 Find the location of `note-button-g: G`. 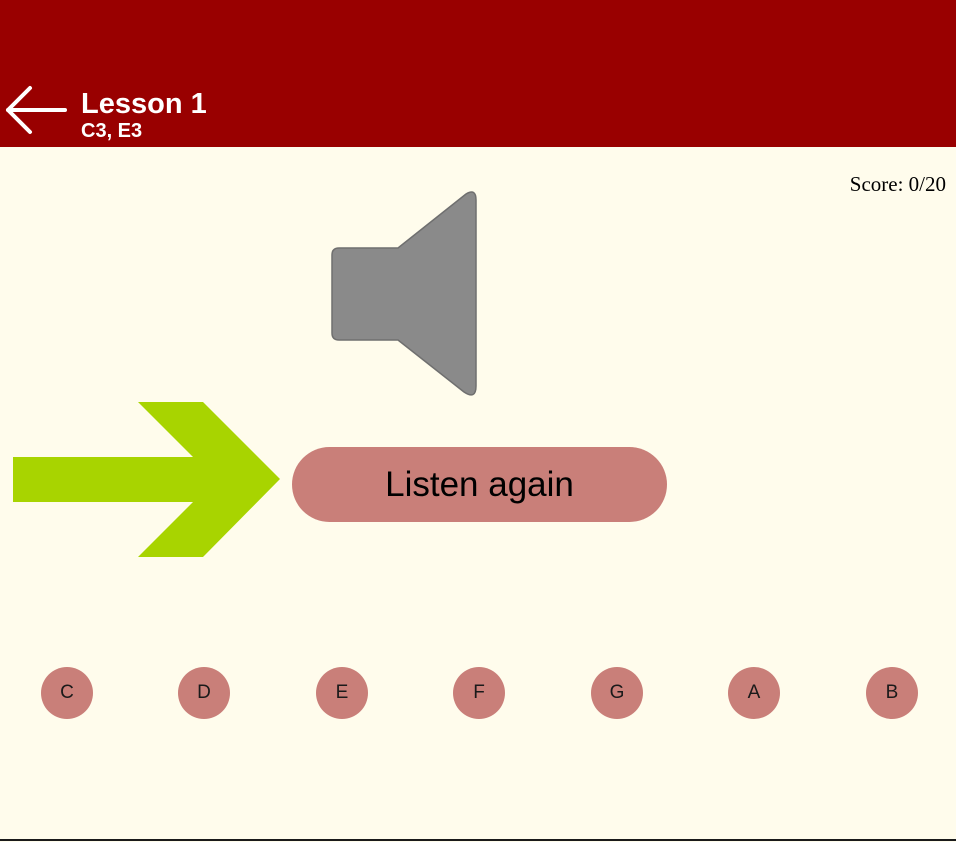

note-button-g: G is located at coordinates (617, 693).